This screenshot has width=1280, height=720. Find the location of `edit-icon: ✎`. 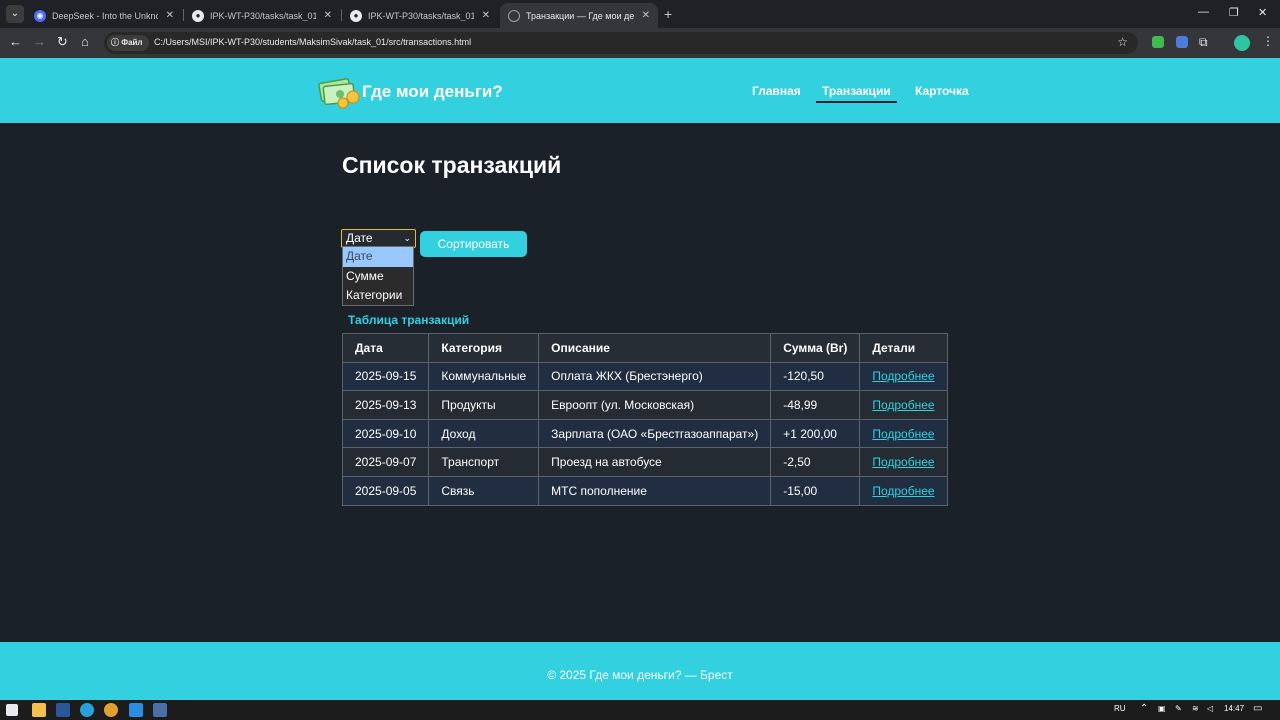

edit-icon: ✎ is located at coordinates (1178, 708).